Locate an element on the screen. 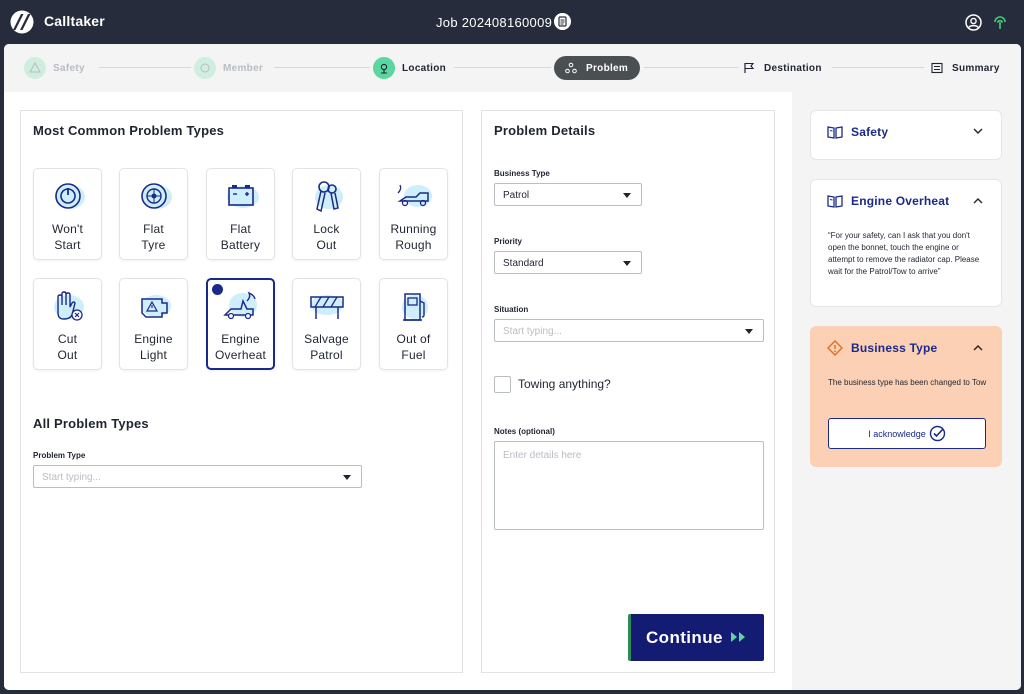 This screenshot has height=694, width=1024. common-types-title: Most Common Problem Types is located at coordinates (129, 130).